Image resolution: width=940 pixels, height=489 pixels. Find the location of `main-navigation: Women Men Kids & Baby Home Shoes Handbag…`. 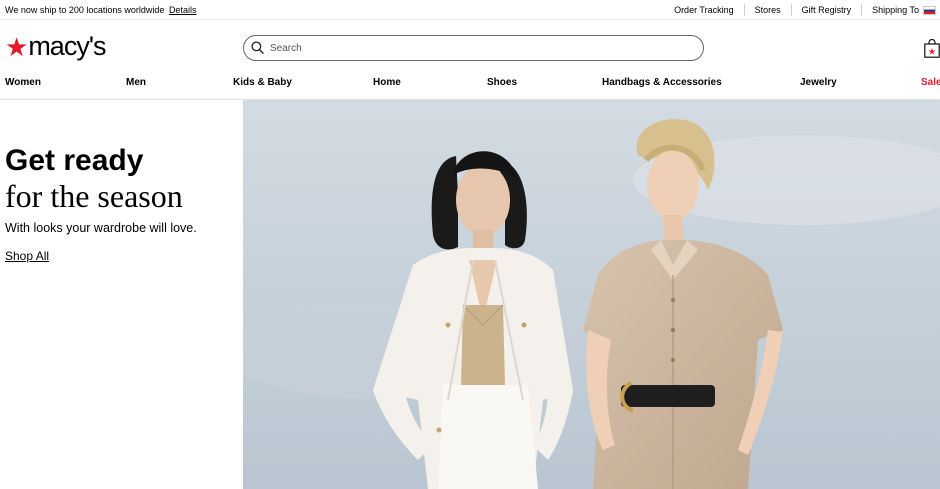

main-navigation: Women Men Kids & Baby Home Shoes Handbag… is located at coordinates (470, 83).